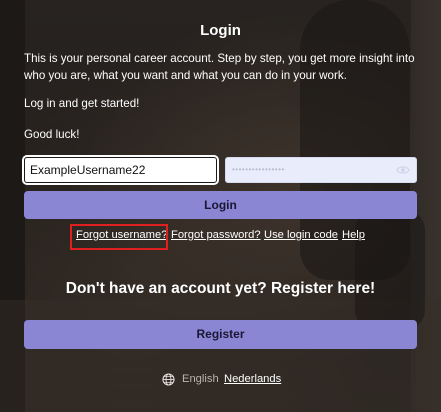  I want to click on page-title: Login, so click(220, 30).